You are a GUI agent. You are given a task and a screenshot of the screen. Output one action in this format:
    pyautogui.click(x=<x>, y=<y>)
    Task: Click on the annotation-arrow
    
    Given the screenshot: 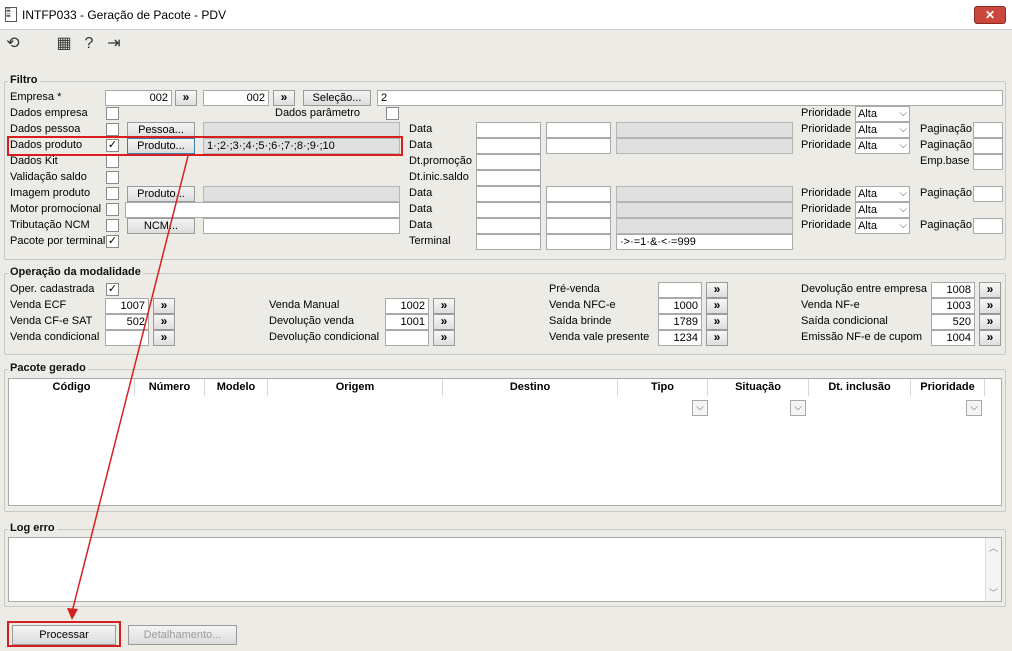 What is the action you would take?
    pyautogui.click(x=128, y=387)
    